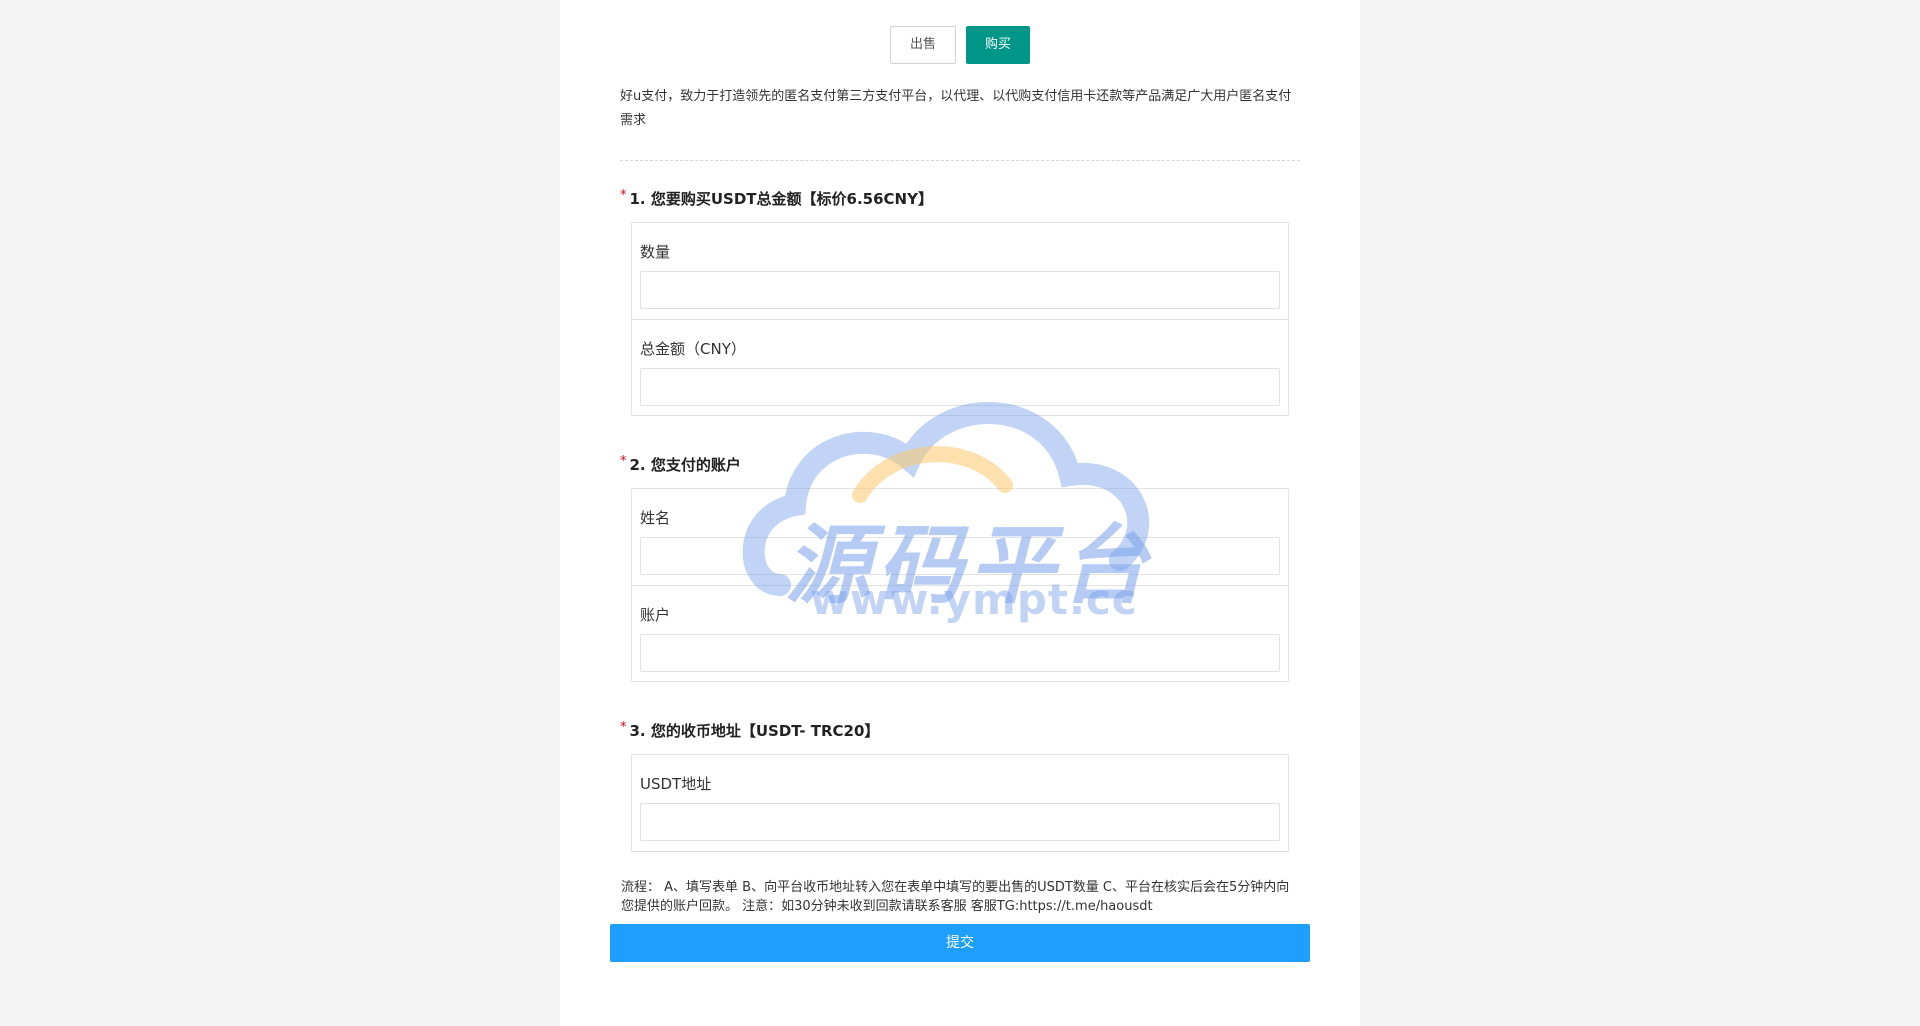 This screenshot has height=1026, width=1920. What do you see at coordinates (655, 518) in the screenshot?
I see `name-label: 姓名` at bounding box center [655, 518].